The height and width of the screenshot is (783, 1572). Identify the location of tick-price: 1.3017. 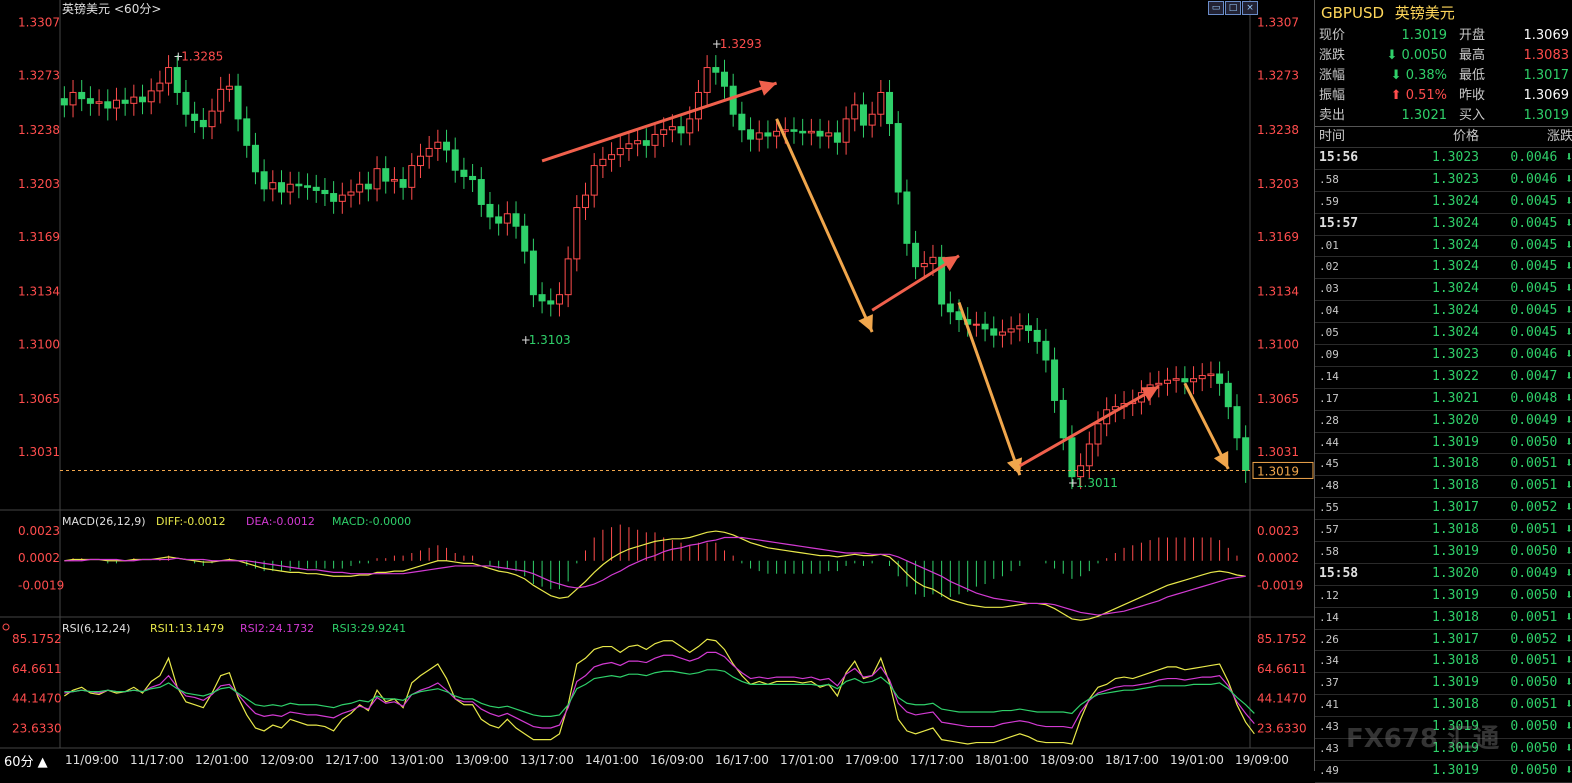
(1455, 508).